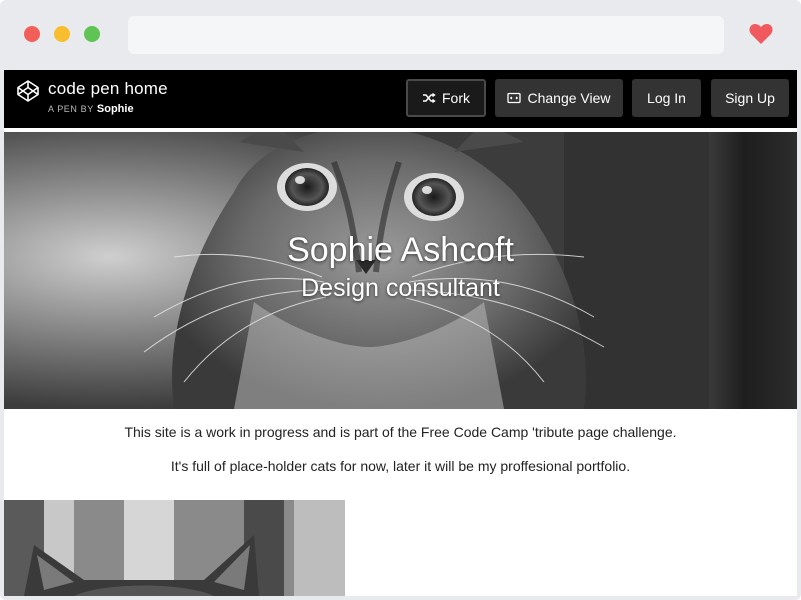  What do you see at coordinates (62, 34) in the screenshot?
I see `minimize-window-button` at bounding box center [62, 34].